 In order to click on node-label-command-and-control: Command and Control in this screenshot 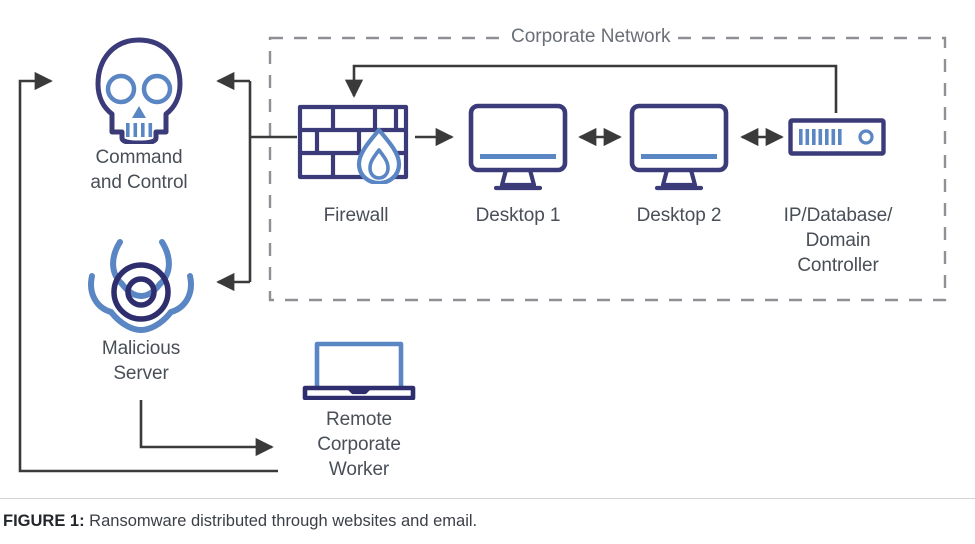, I will do `click(139, 170)`.